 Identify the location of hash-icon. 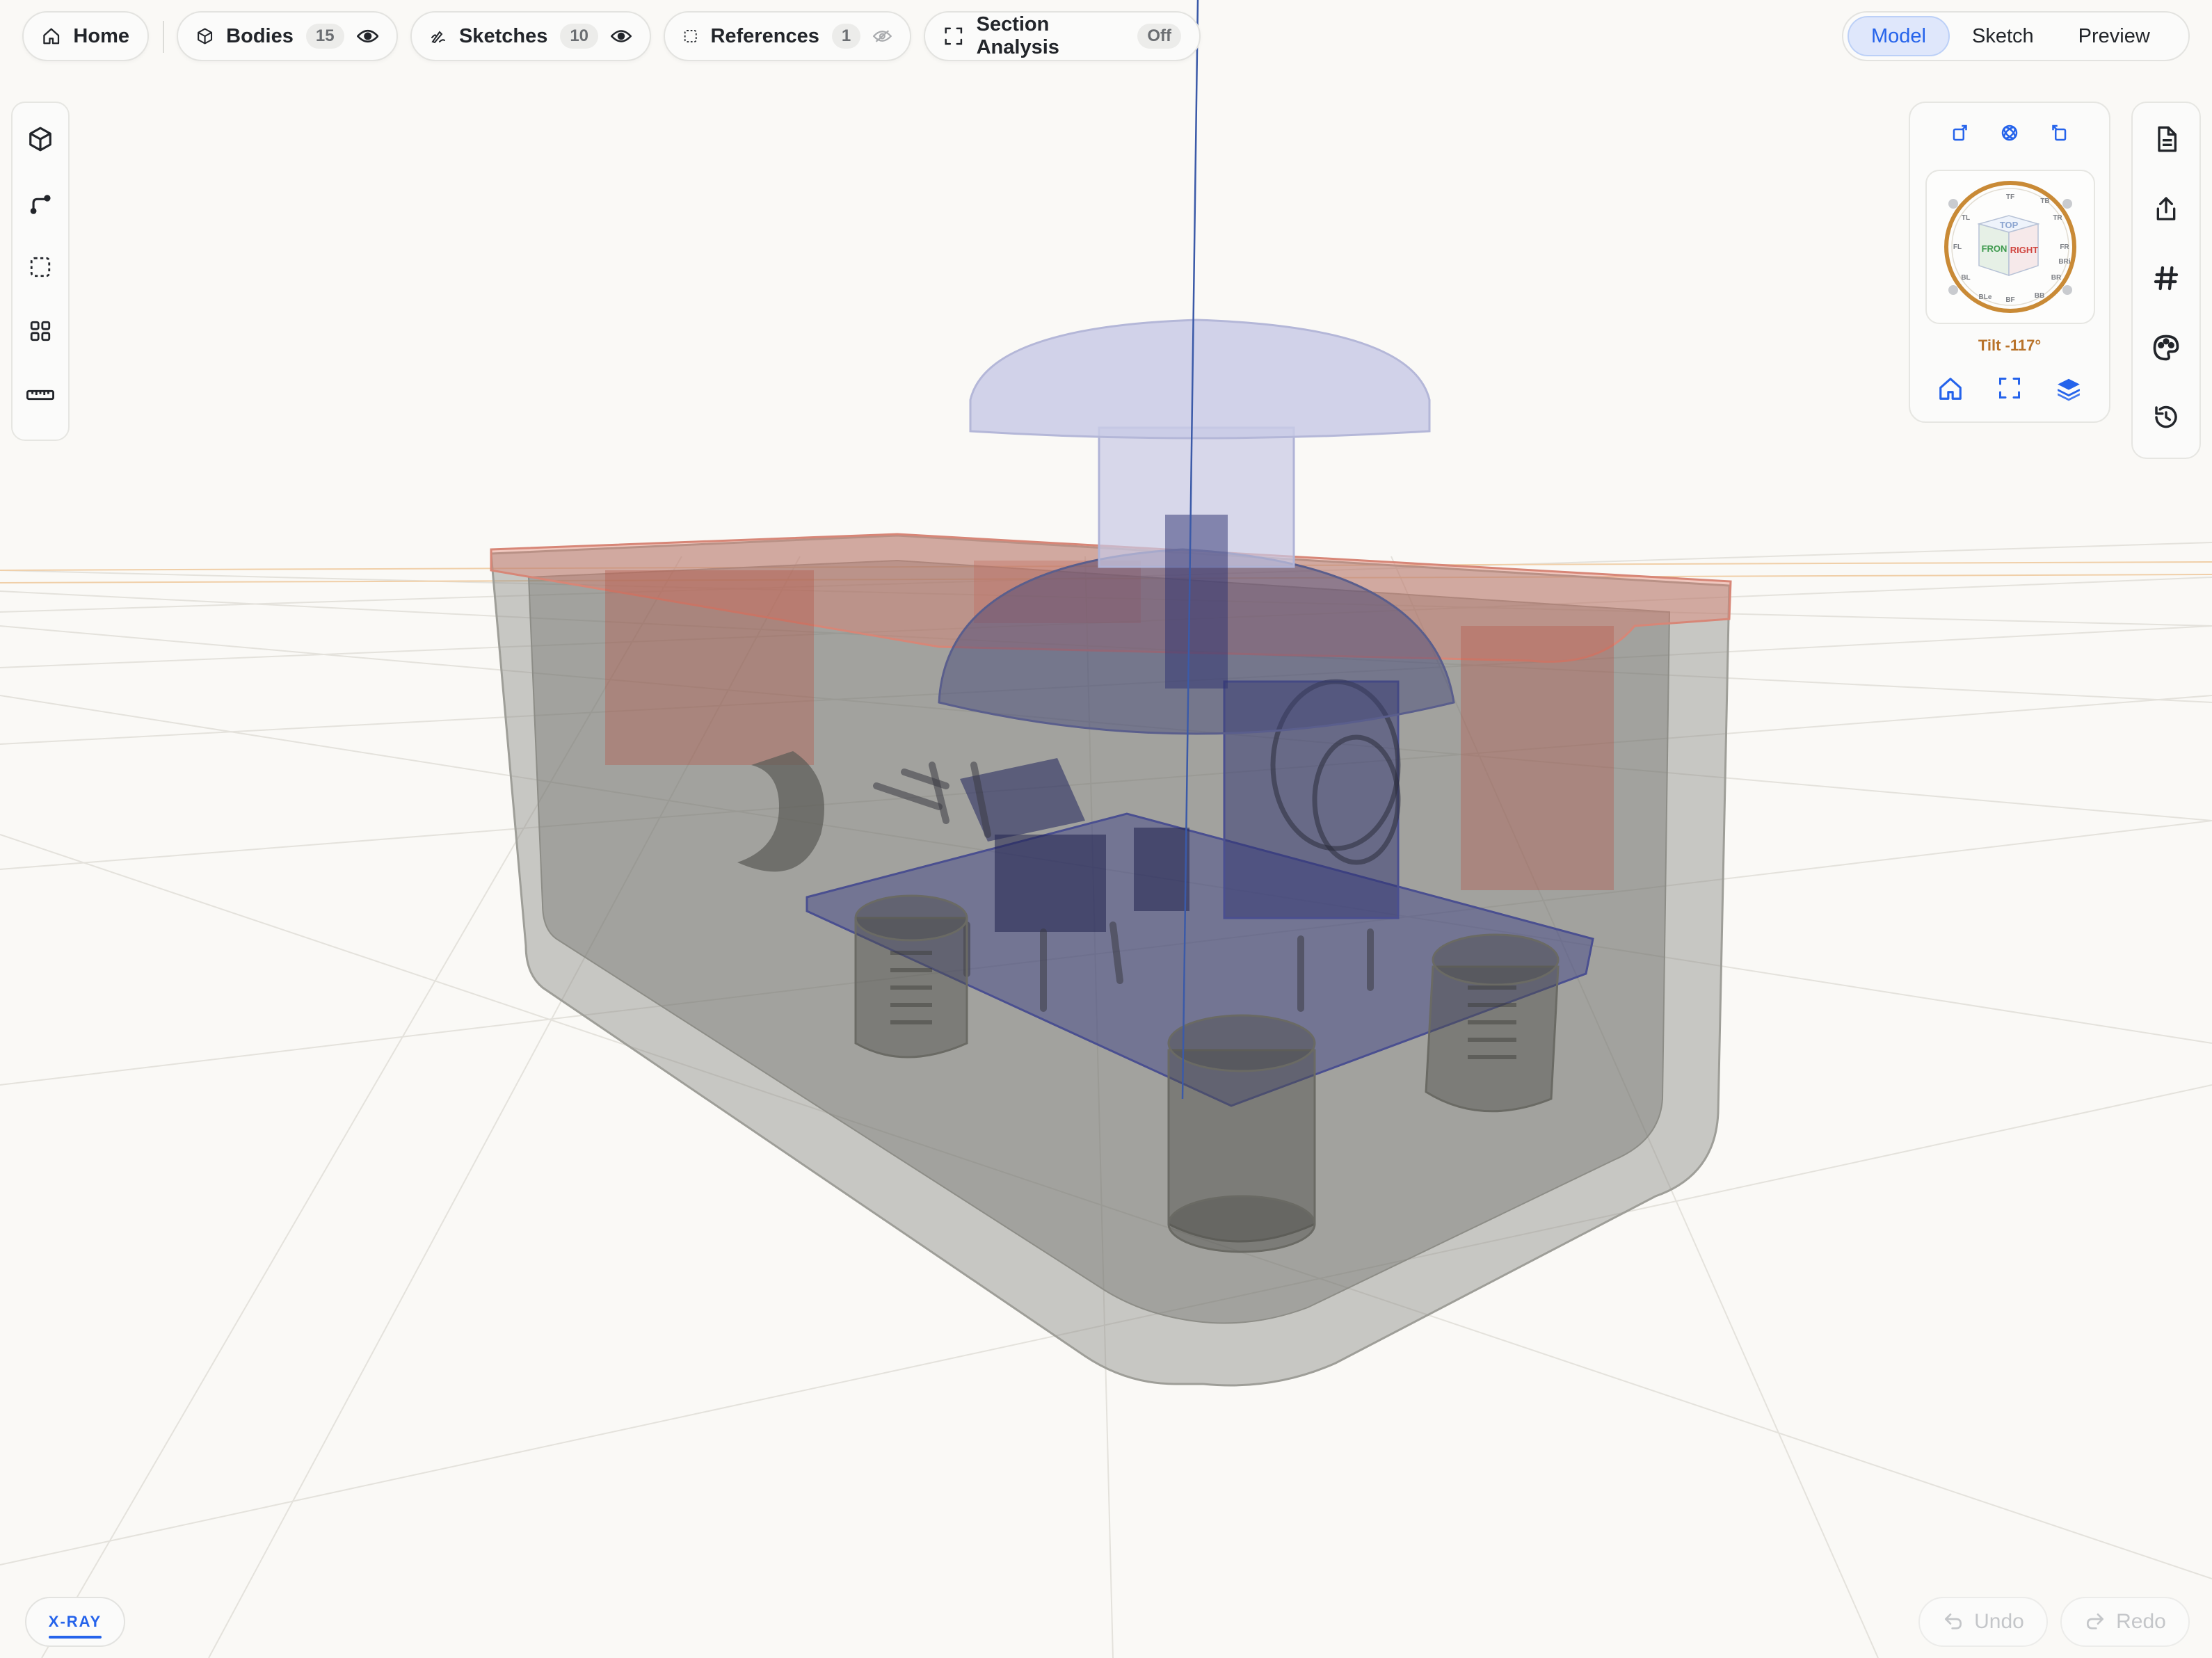
(2166, 278).